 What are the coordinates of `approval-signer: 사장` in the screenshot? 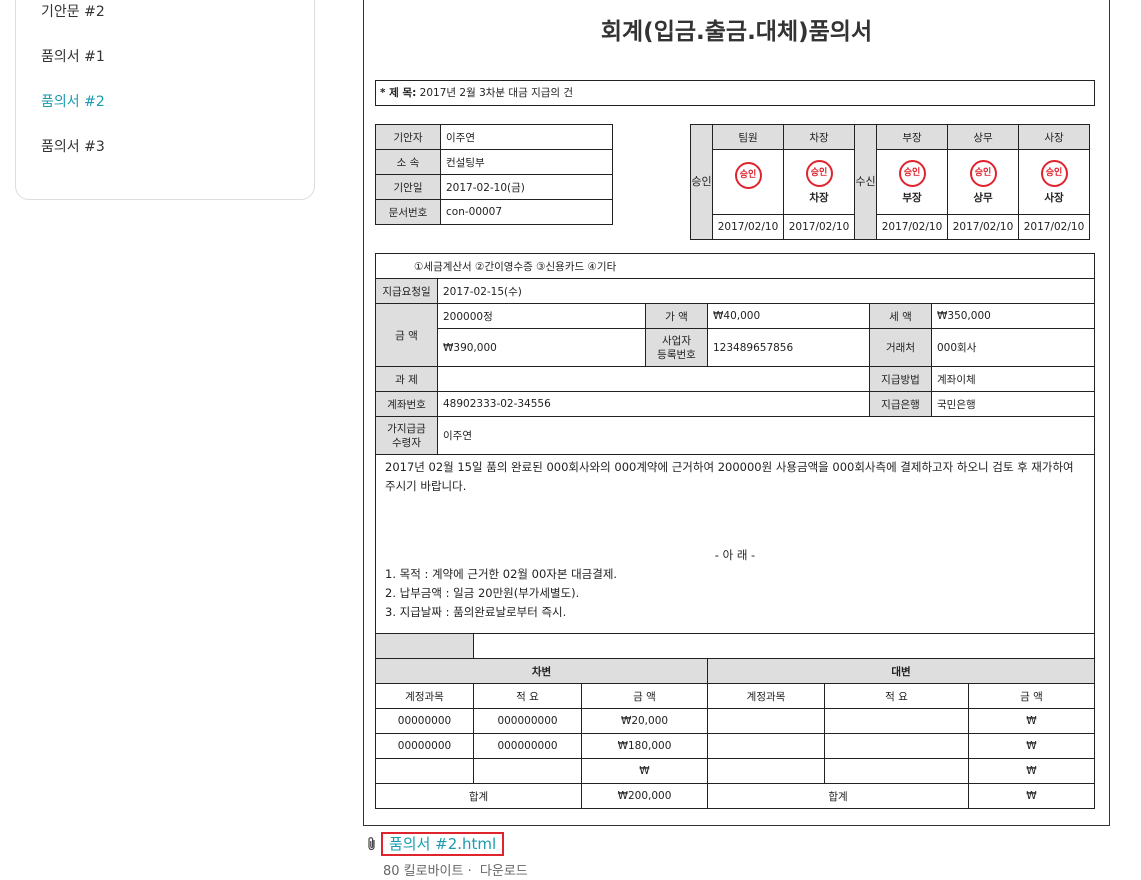 It's located at (1054, 197).